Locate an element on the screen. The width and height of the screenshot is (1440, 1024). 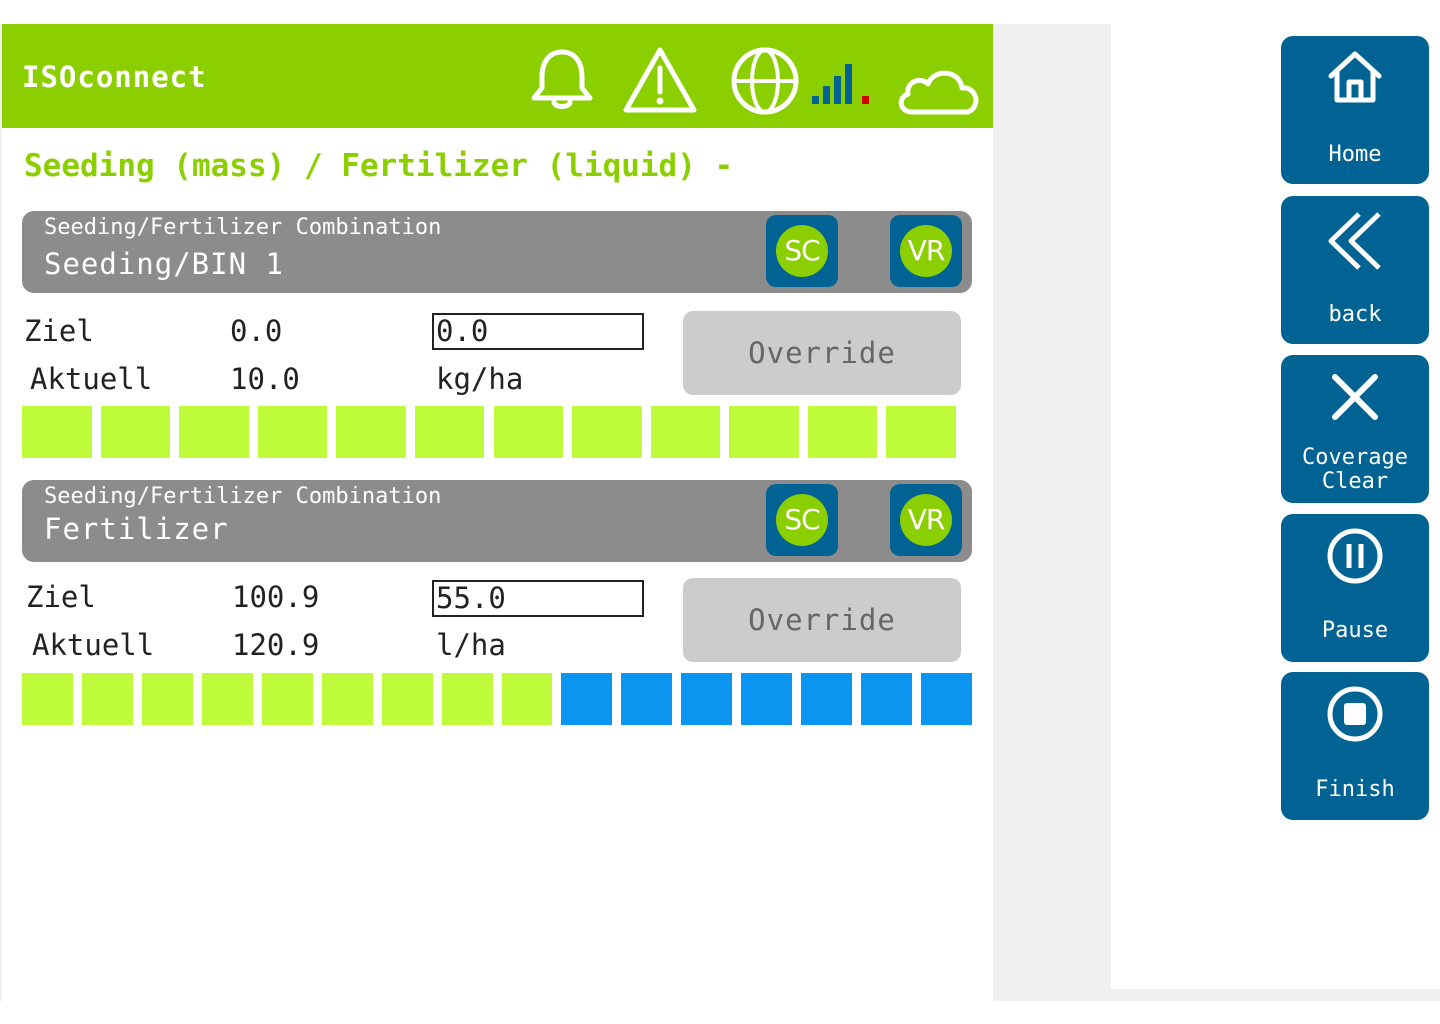
warning-icon is located at coordinates (660, 79).